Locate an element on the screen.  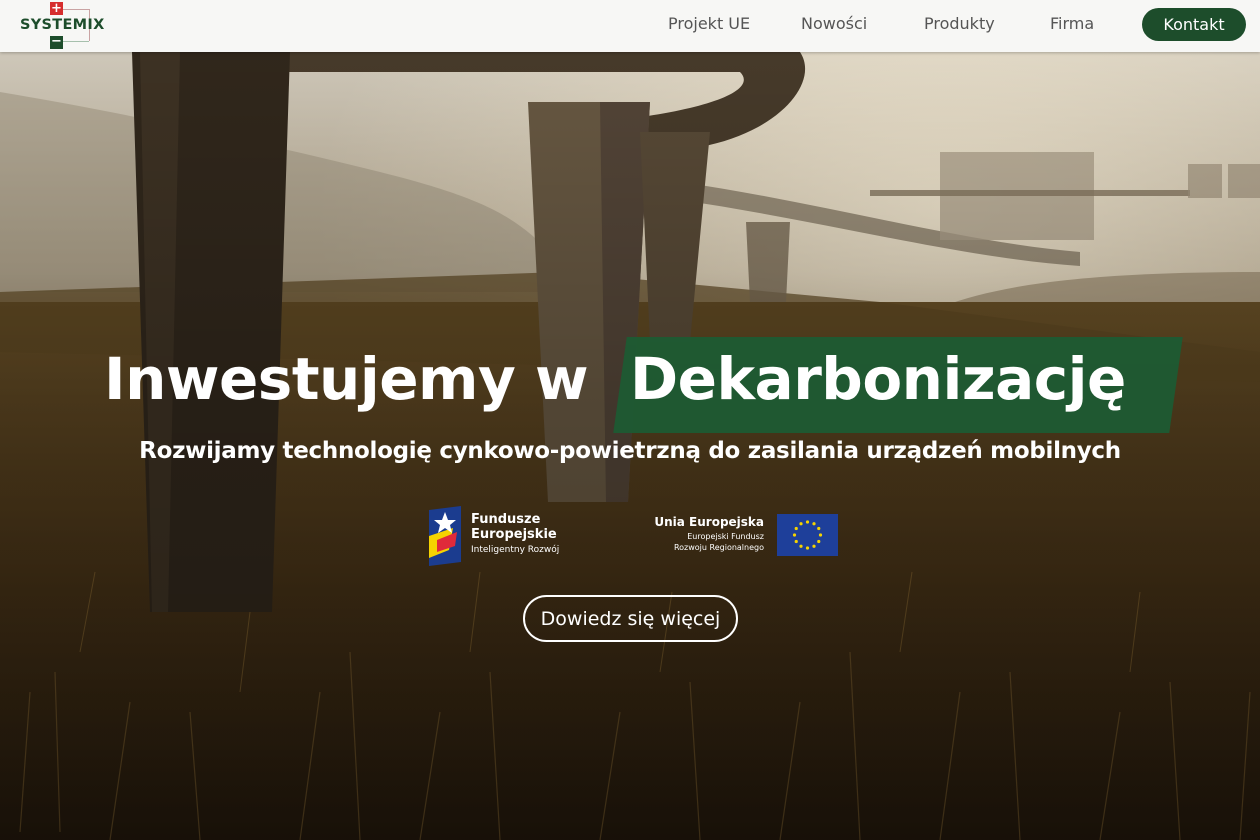
nav-link-firma: Firma is located at coordinates (1072, 23).